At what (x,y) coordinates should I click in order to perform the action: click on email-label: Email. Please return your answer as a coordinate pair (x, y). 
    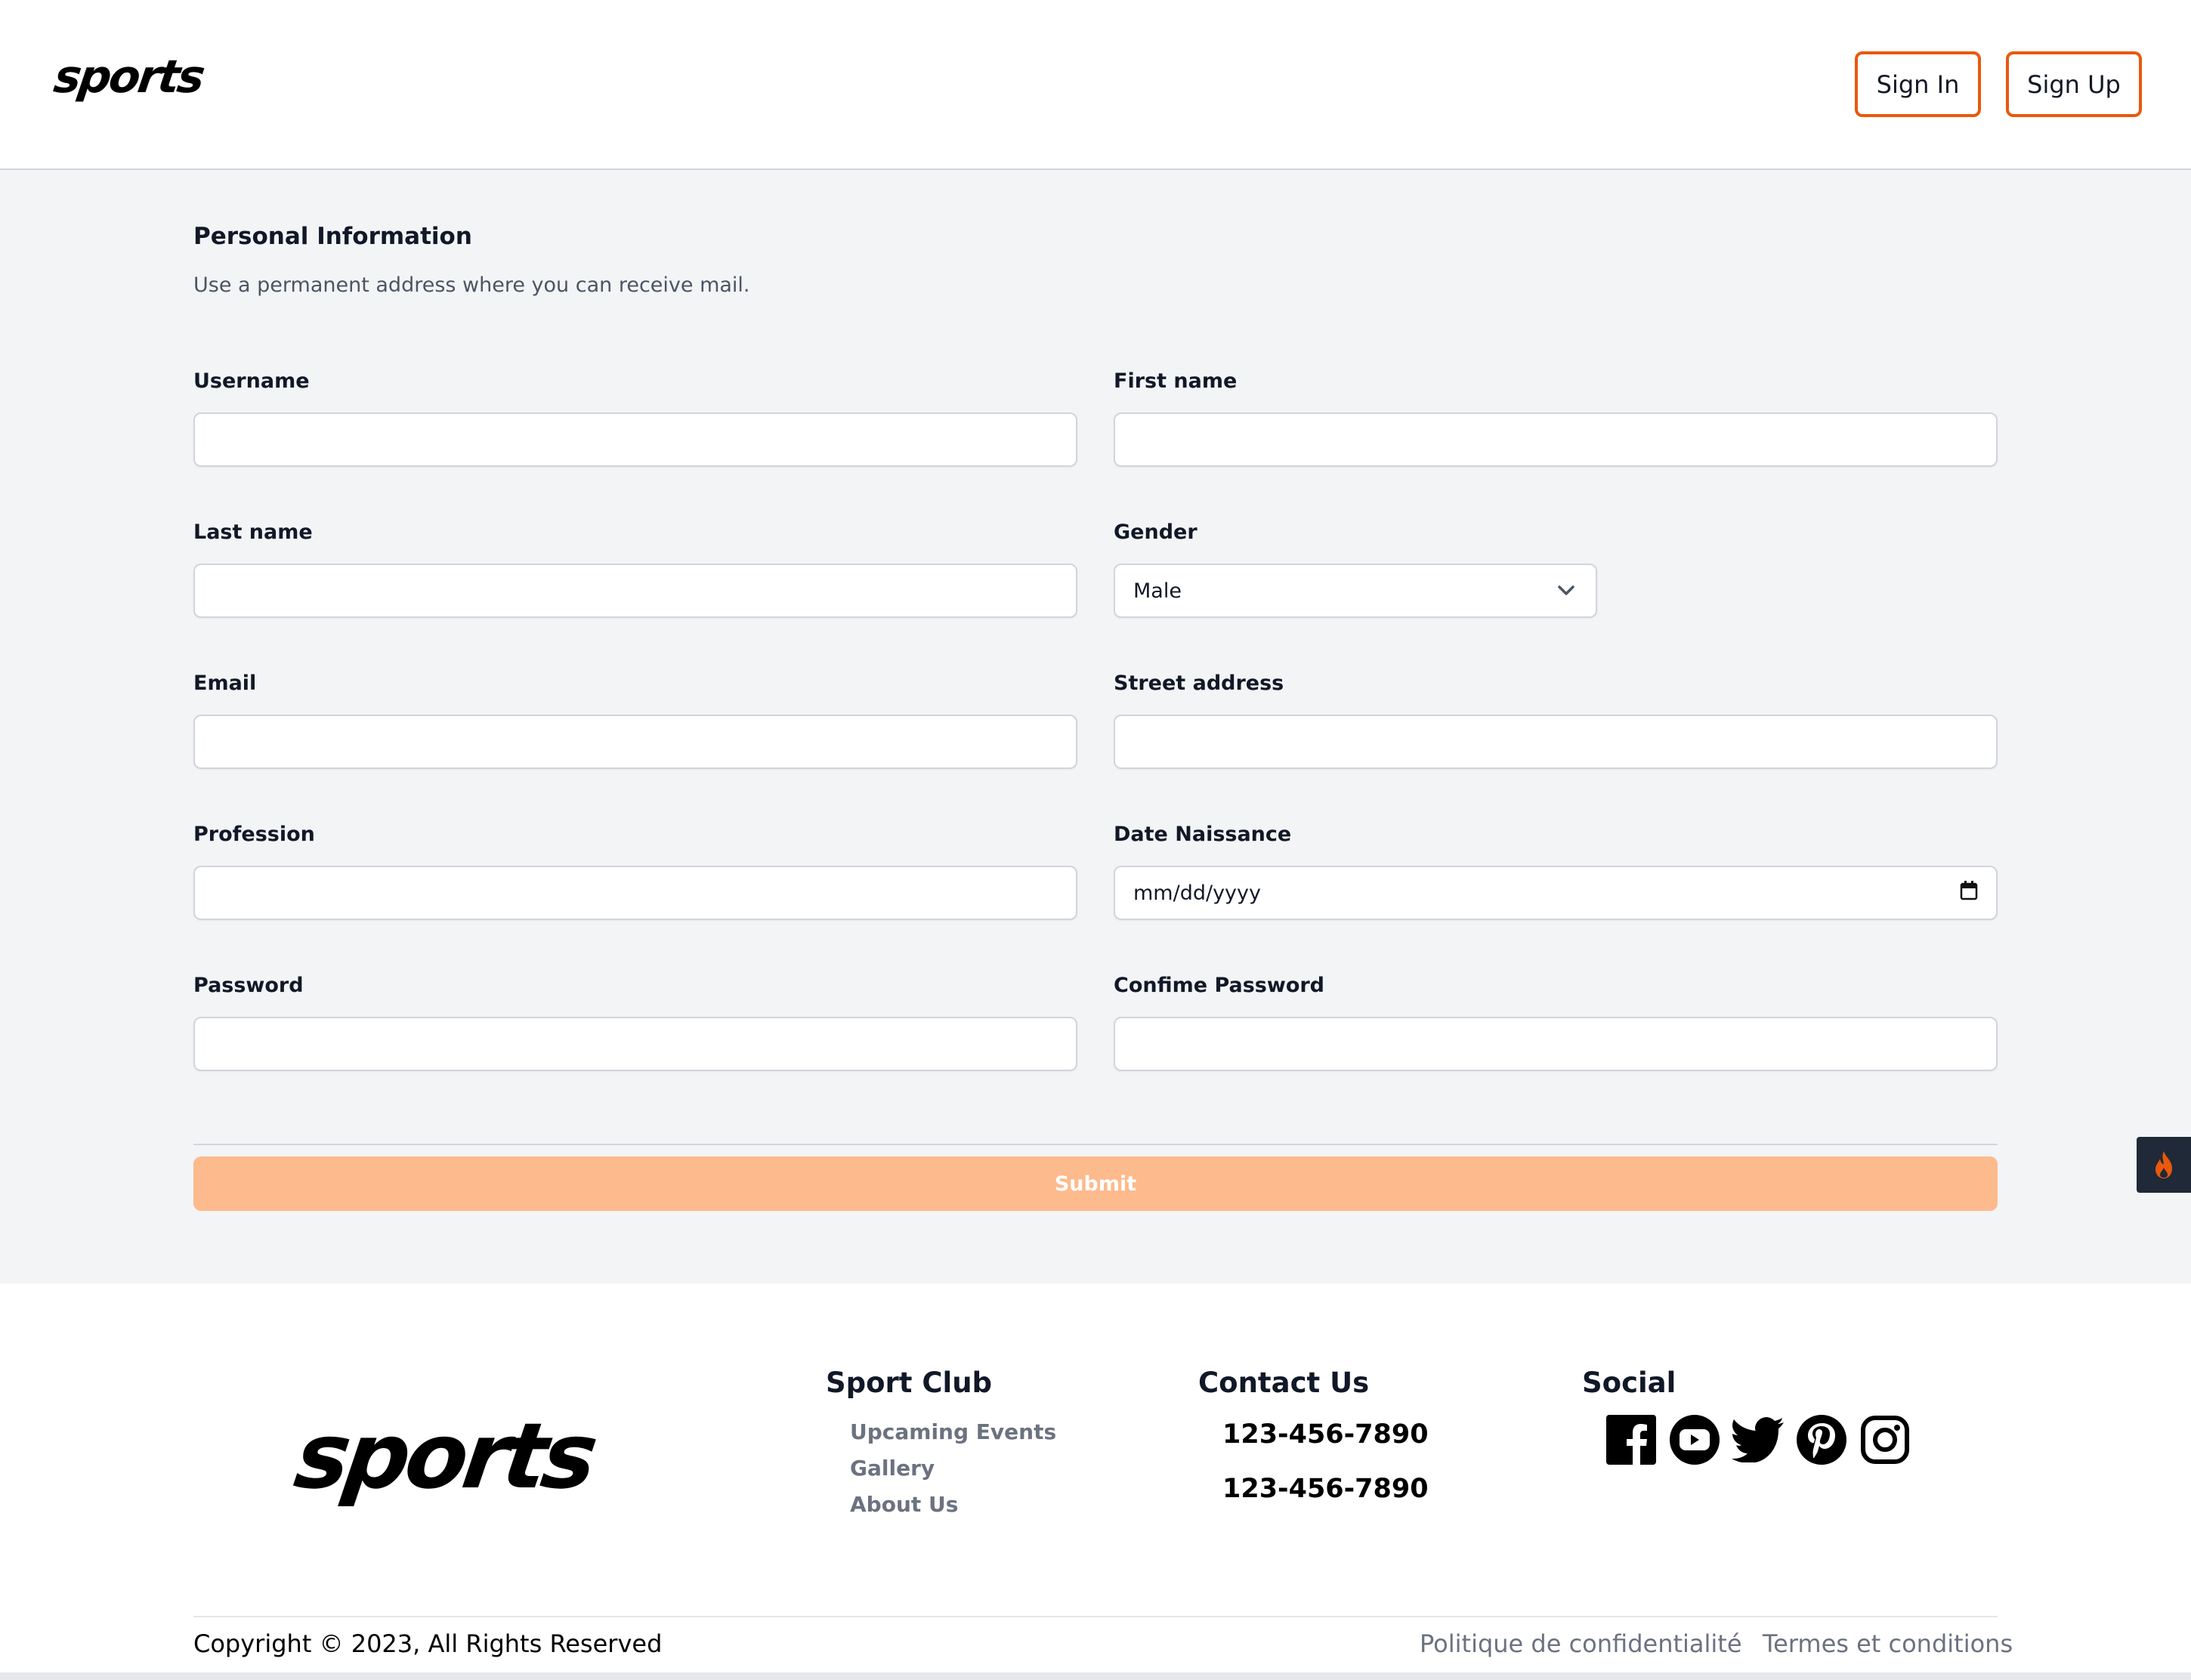
    Looking at the image, I should click on (225, 683).